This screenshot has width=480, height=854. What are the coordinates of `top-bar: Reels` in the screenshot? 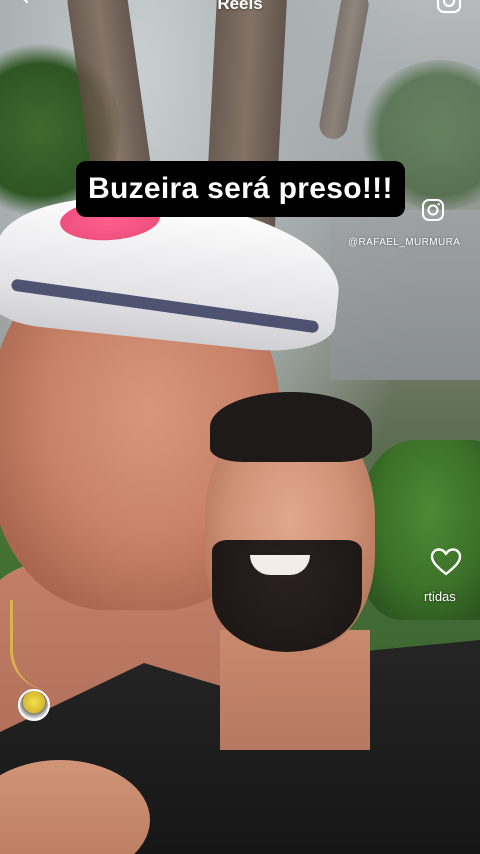 It's located at (240, 8).